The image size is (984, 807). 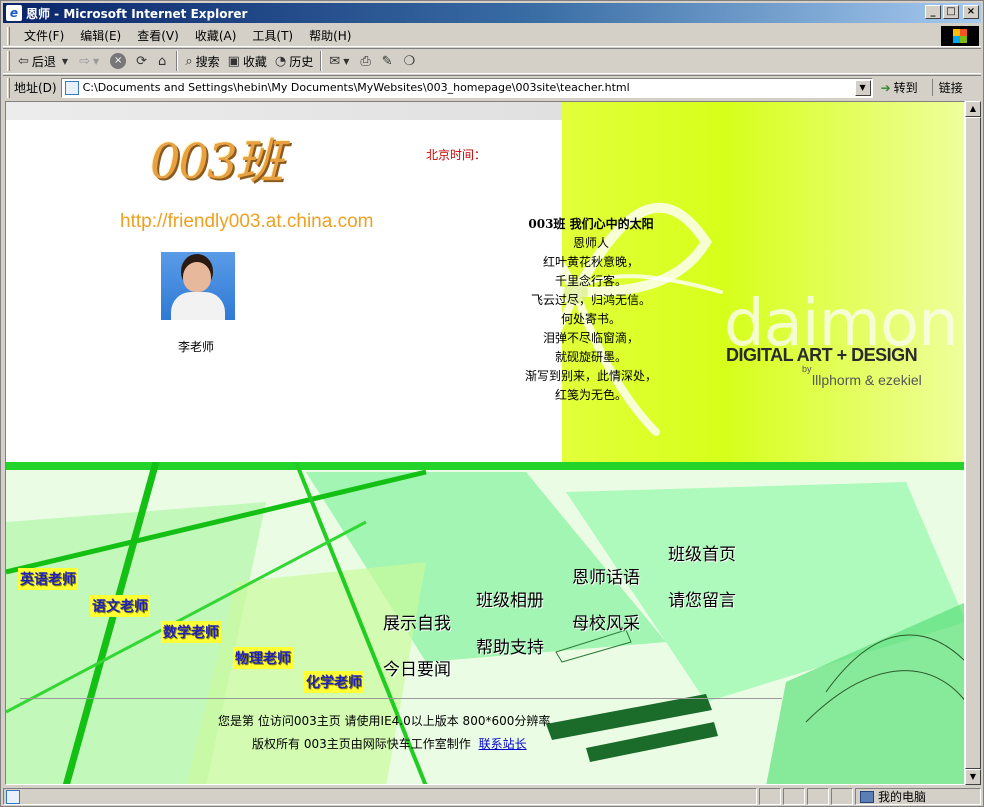 I want to click on my-computer-icon, so click(x=867, y=796).